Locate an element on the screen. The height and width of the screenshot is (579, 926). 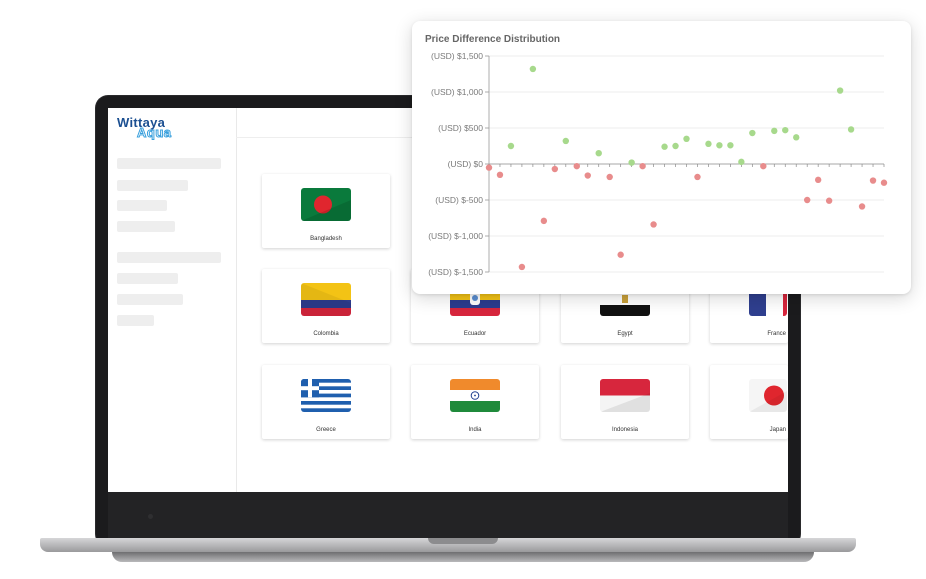
country-name: India is located at coordinates (475, 430).